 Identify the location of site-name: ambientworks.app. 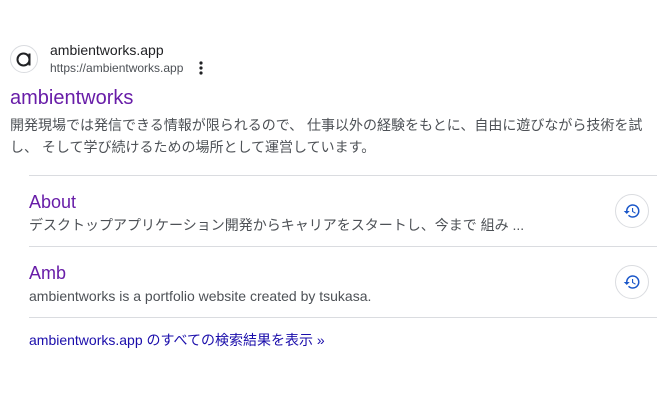
(129, 50).